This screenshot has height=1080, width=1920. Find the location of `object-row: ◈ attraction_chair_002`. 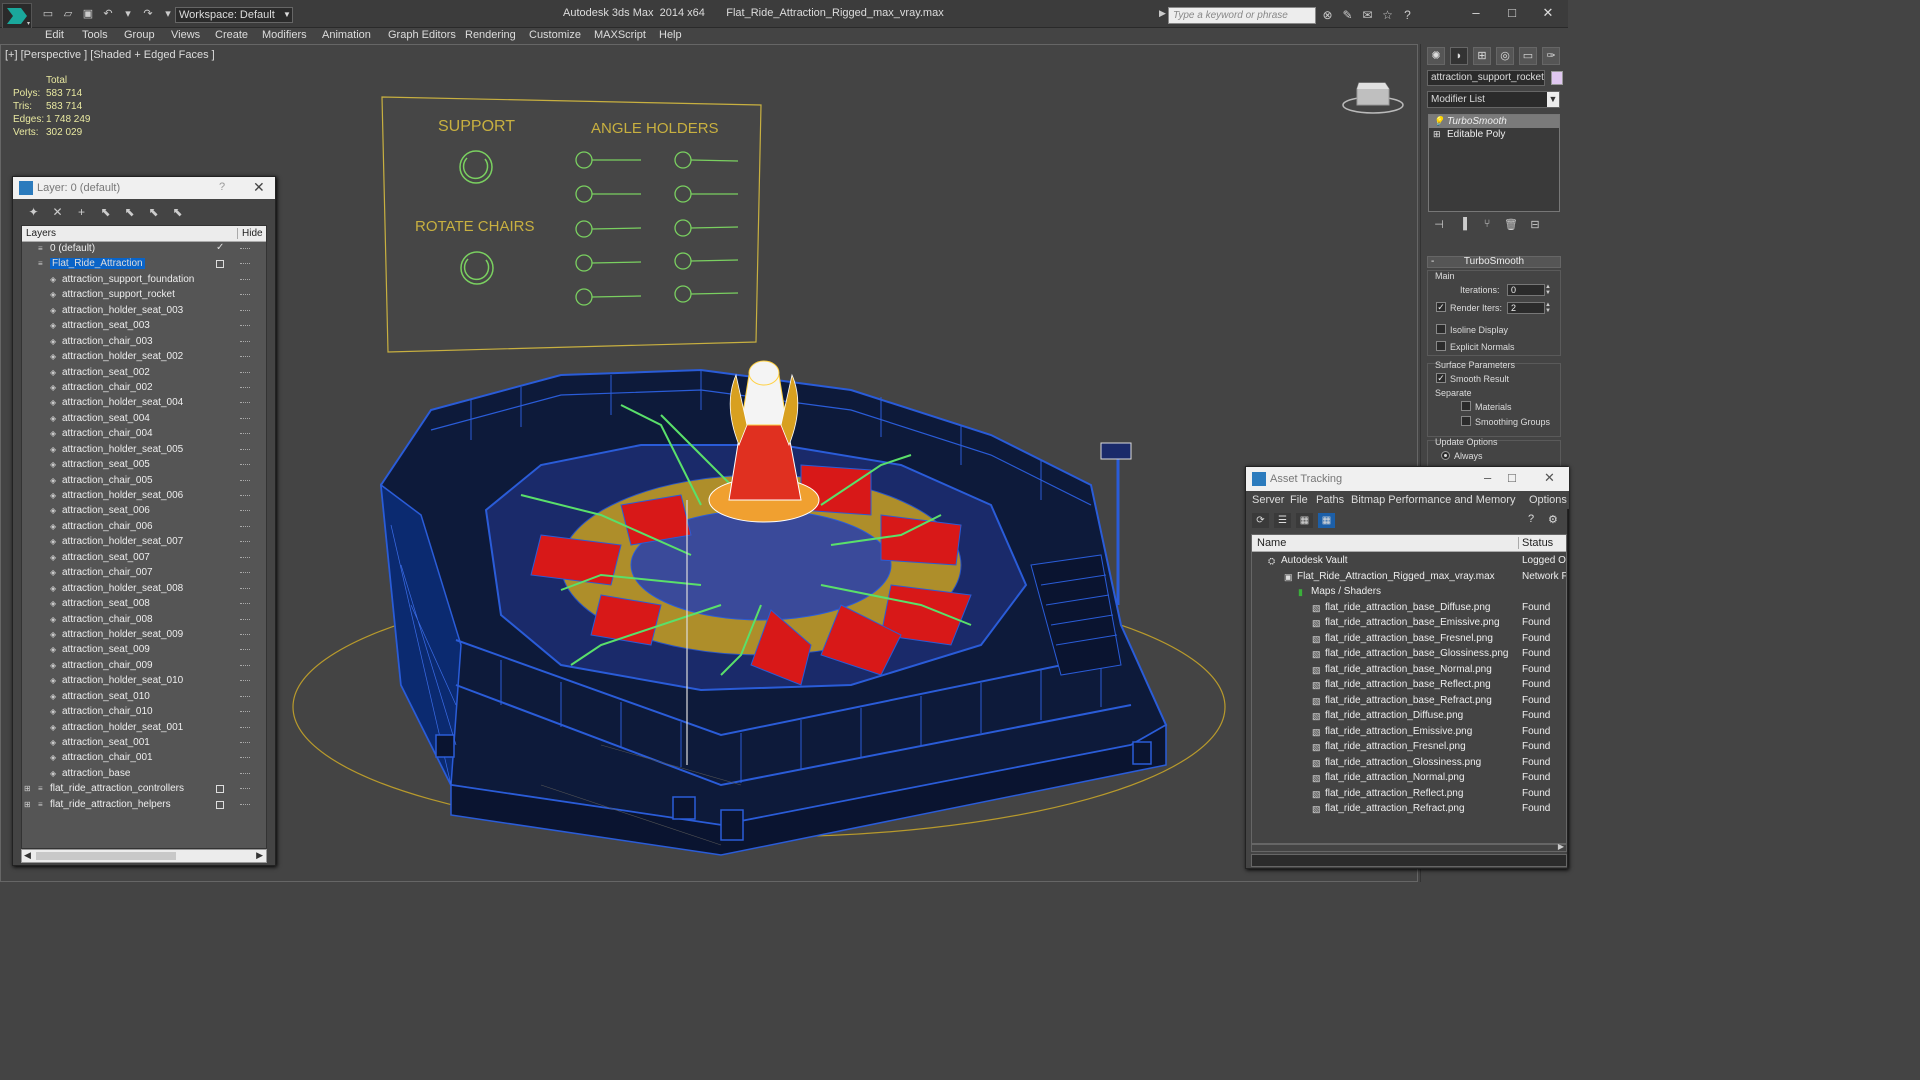

object-row: ◈ attraction_chair_002 is located at coordinates (144, 388).